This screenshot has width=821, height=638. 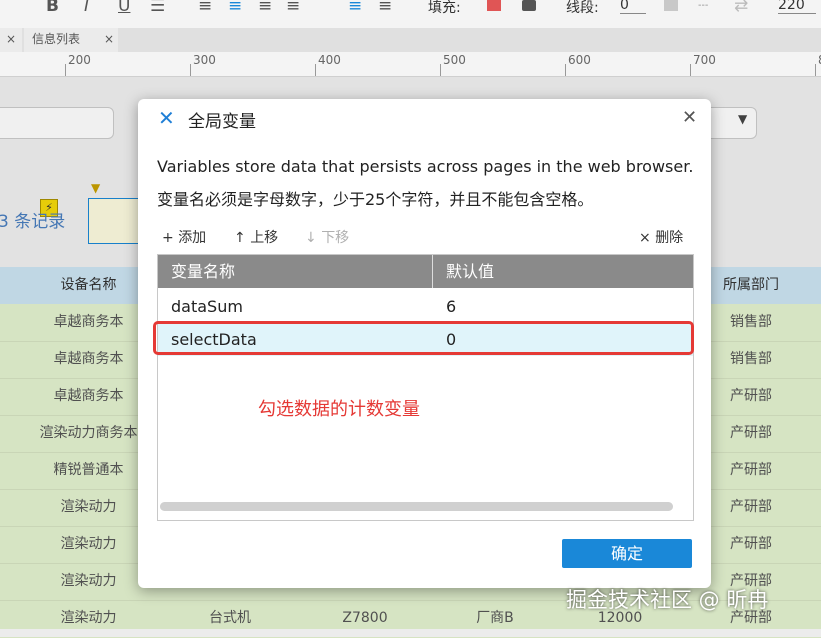 I want to click on move-up-button: ↑ 上移, so click(x=256, y=237).